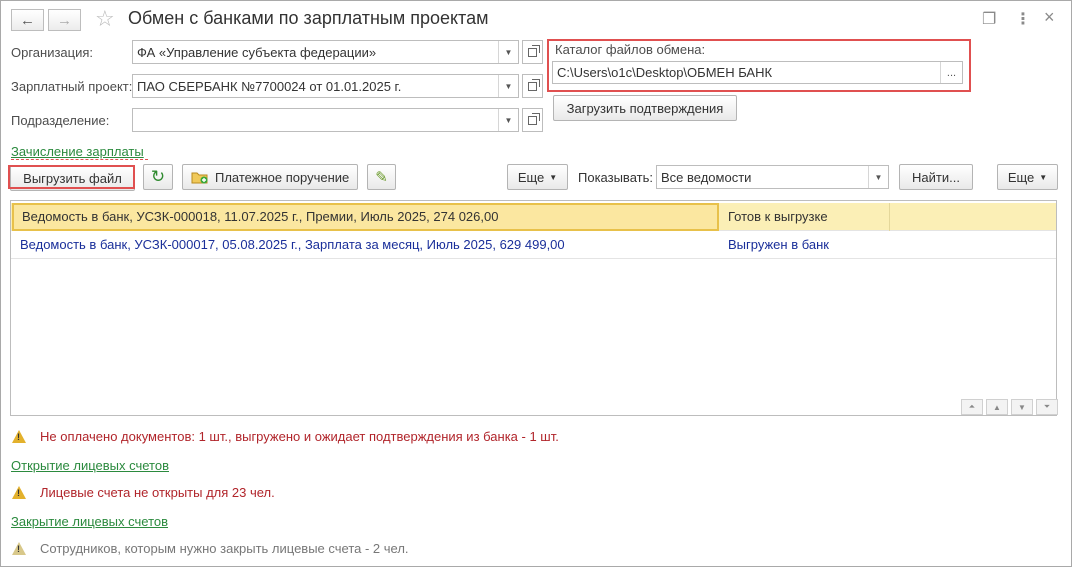  I want to click on back-button: ←, so click(27, 20).